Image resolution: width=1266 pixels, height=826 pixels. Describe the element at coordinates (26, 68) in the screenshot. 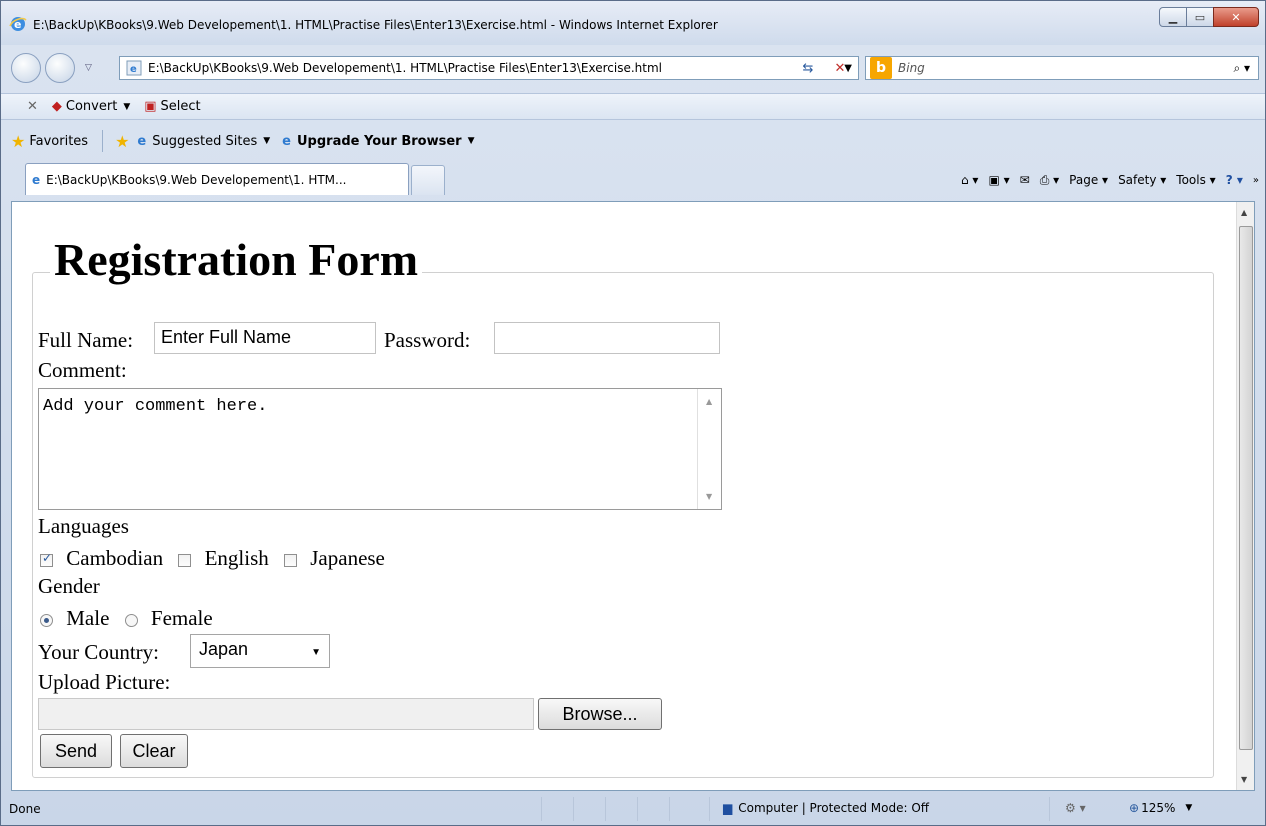

I see `back-button` at that location.